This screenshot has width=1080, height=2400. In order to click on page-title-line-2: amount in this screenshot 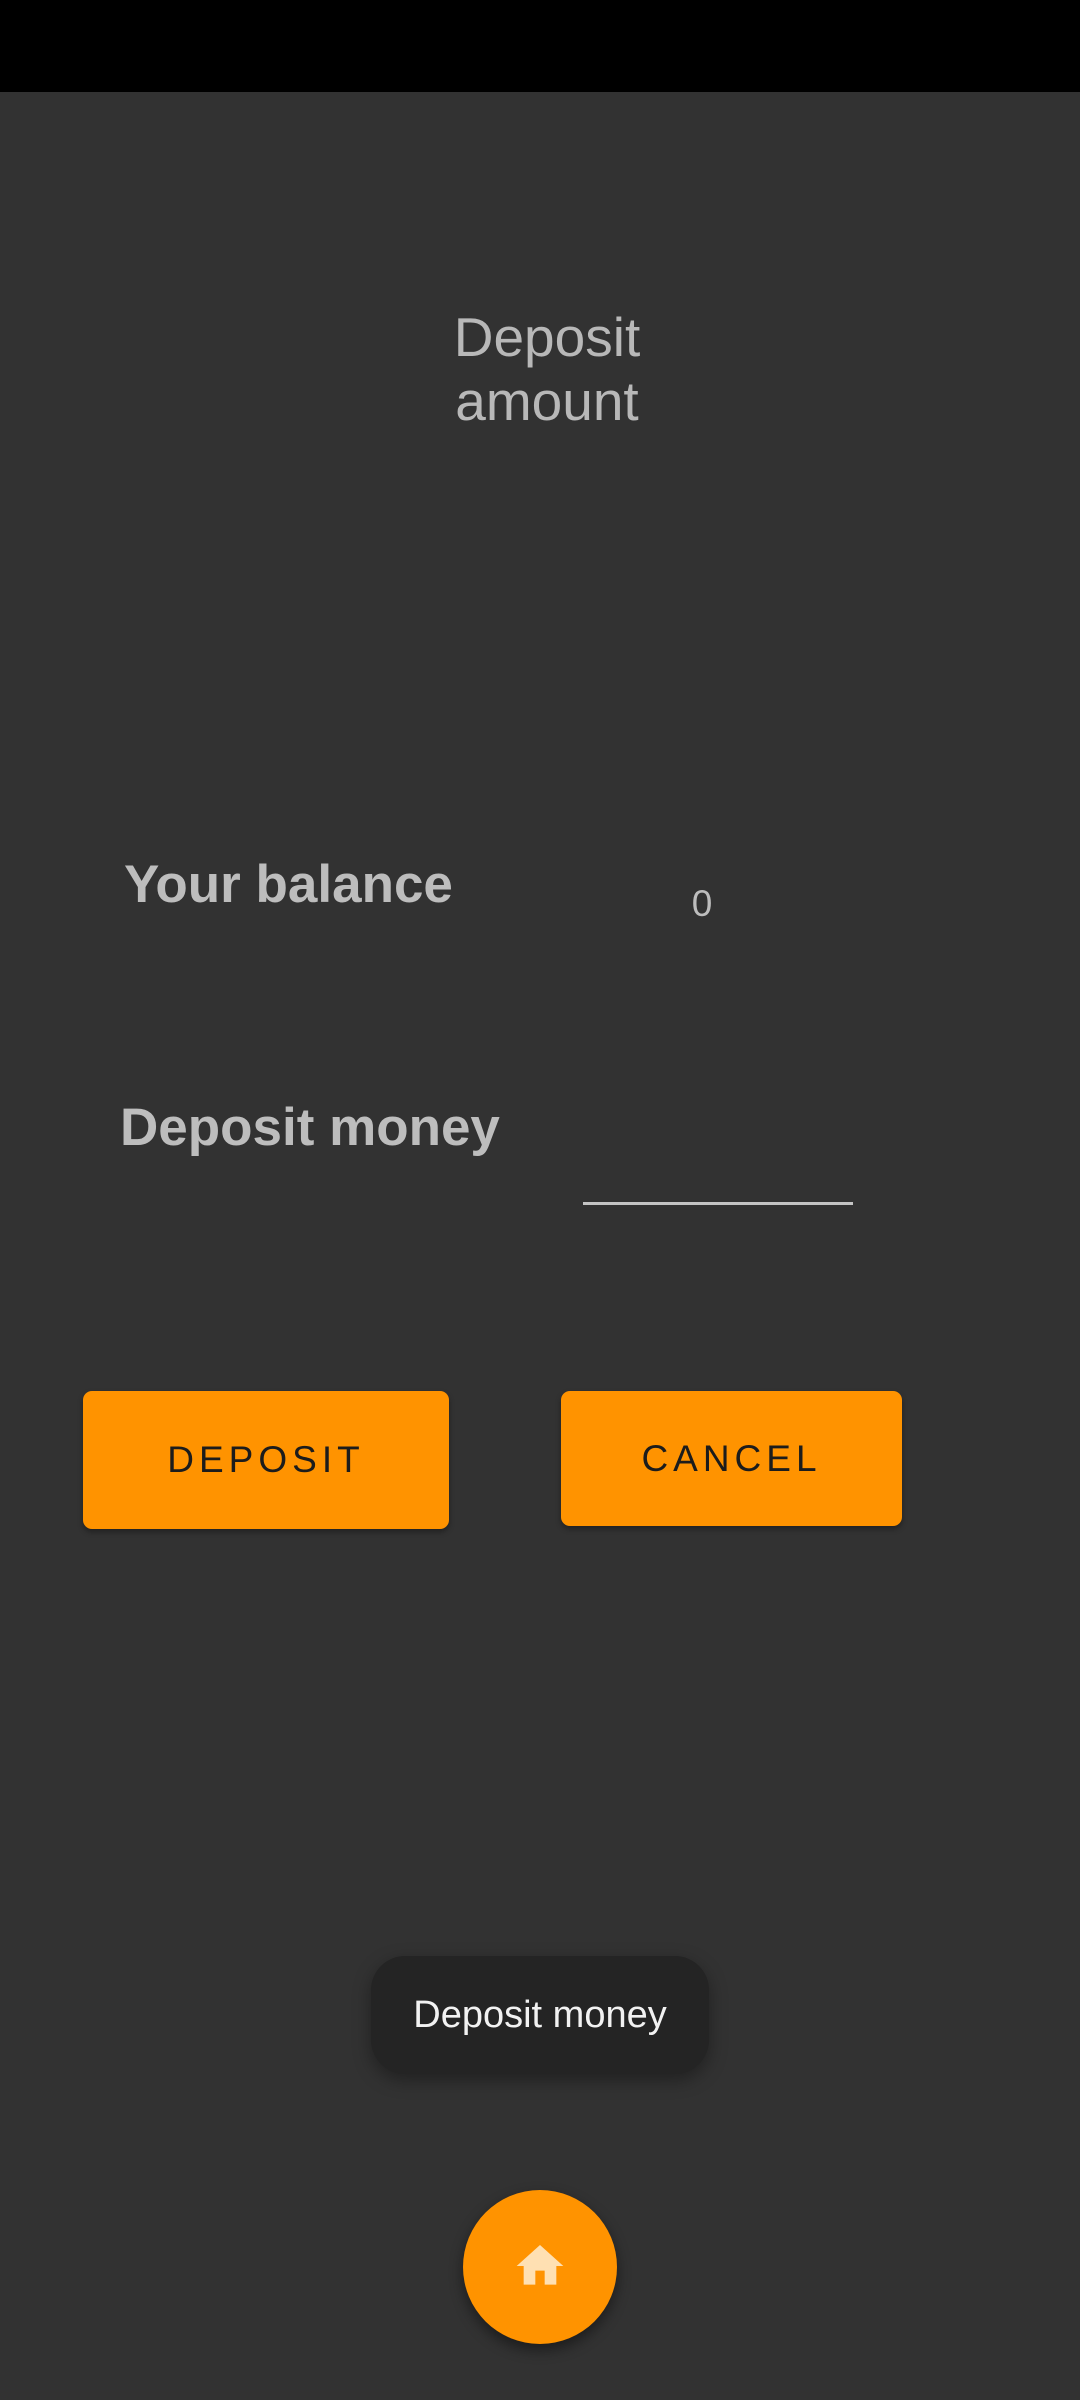, I will do `click(547, 401)`.